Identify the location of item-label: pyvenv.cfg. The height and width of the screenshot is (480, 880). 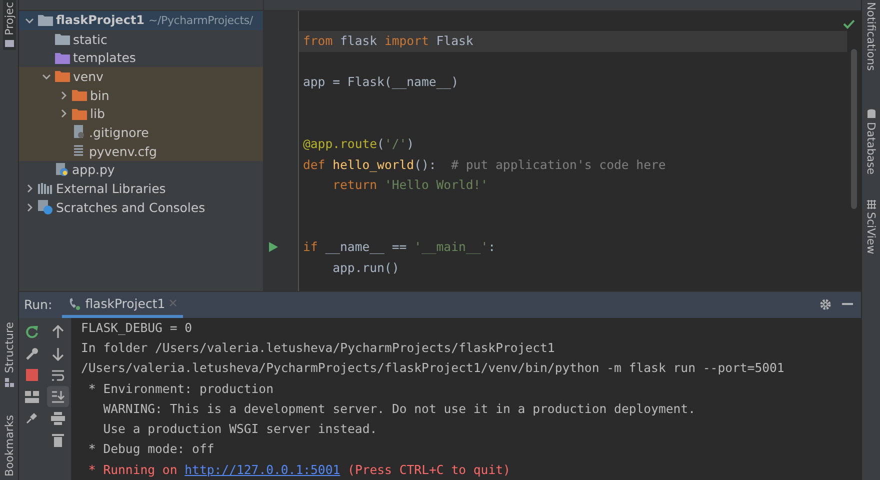
(123, 151).